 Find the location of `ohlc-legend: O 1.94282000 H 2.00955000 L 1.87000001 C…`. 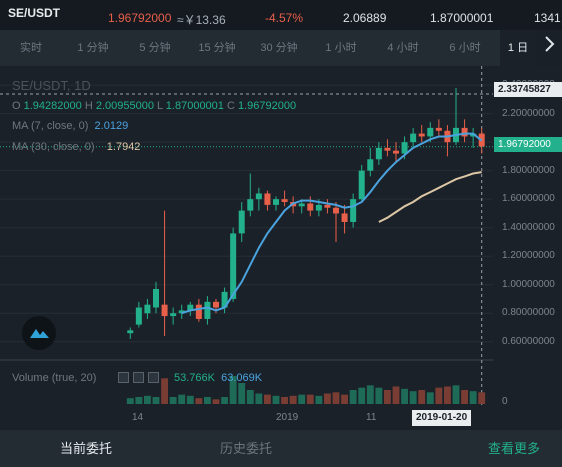

ohlc-legend: O 1.94282000 H 2.00955000 L 1.87000001 C… is located at coordinates (154, 106).